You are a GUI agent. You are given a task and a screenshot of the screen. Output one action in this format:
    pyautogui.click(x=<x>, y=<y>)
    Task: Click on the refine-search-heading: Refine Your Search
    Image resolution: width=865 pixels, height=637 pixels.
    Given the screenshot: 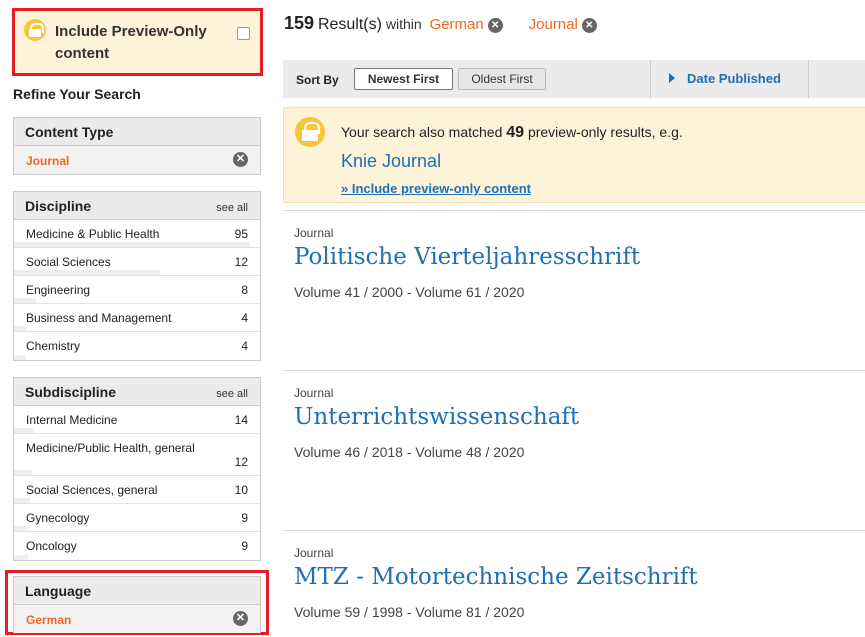 What is the action you would take?
    pyautogui.click(x=77, y=94)
    